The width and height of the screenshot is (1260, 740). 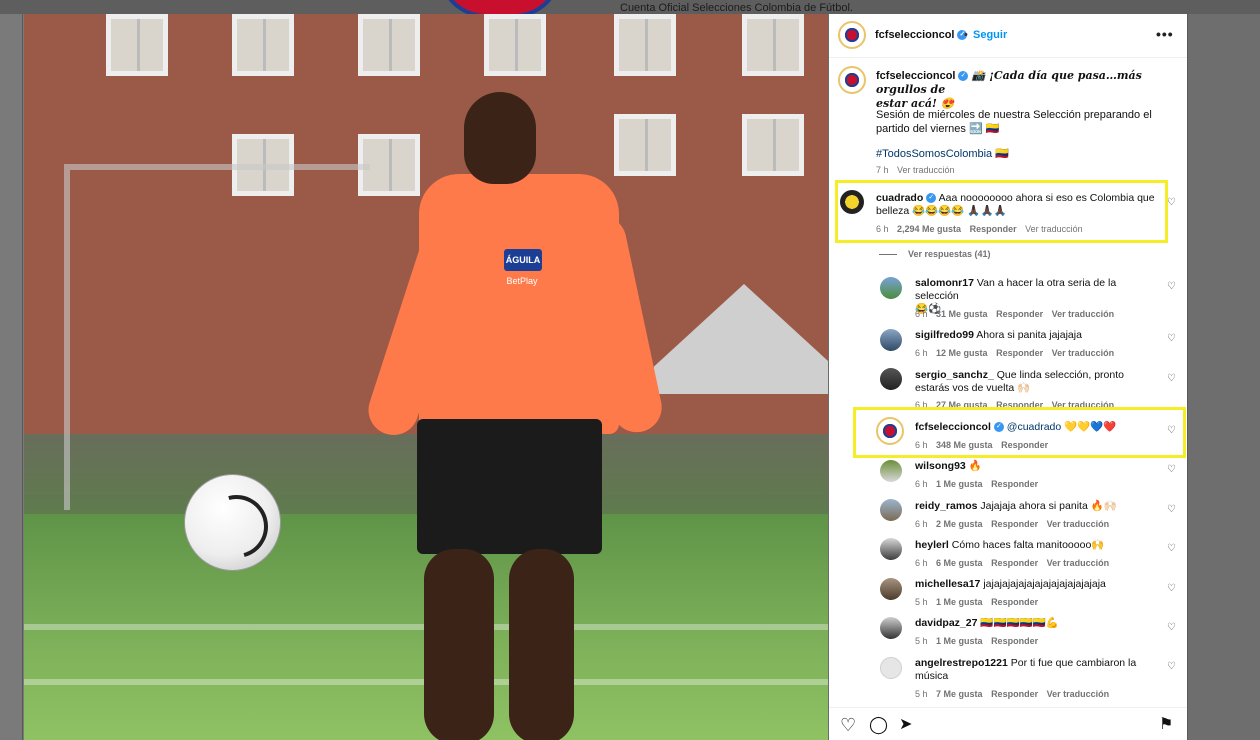 What do you see at coordinates (940, 466) in the screenshot?
I see `reply-username: wilsong93` at bounding box center [940, 466].